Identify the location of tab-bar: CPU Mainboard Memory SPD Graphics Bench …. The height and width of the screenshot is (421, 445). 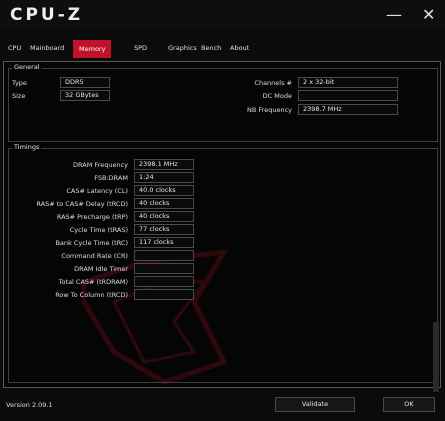
(222, 50).